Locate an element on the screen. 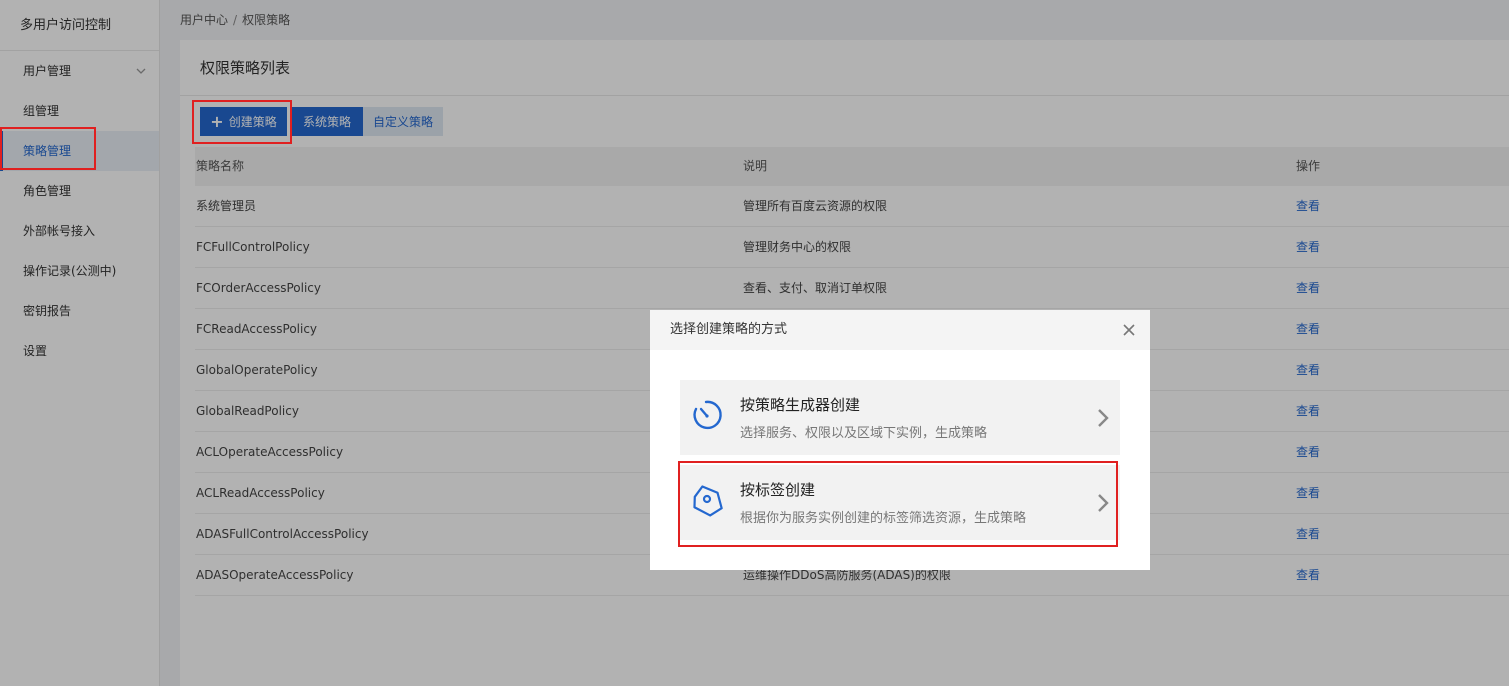  dialog-title: 选择创建策略的方式 is located at coordinates (729, 329).